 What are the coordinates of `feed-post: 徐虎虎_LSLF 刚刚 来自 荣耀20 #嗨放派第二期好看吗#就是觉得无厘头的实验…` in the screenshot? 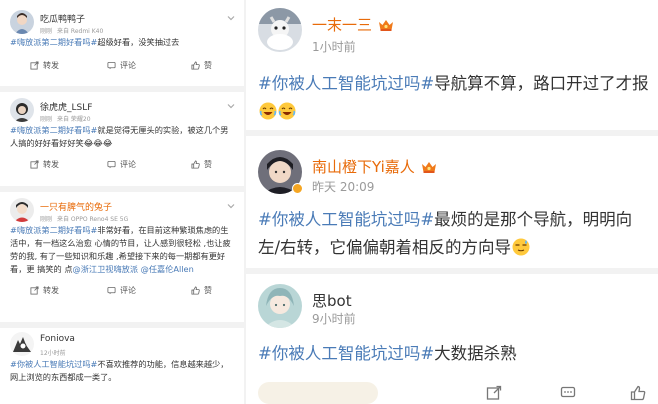 It's located at (122, 133).